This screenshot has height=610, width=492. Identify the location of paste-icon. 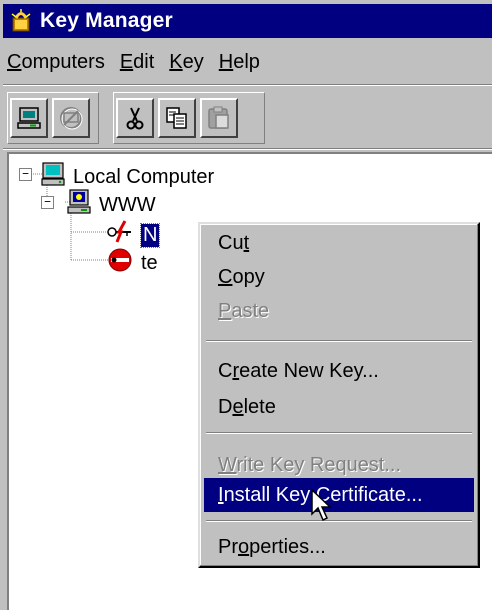
(219, 118).